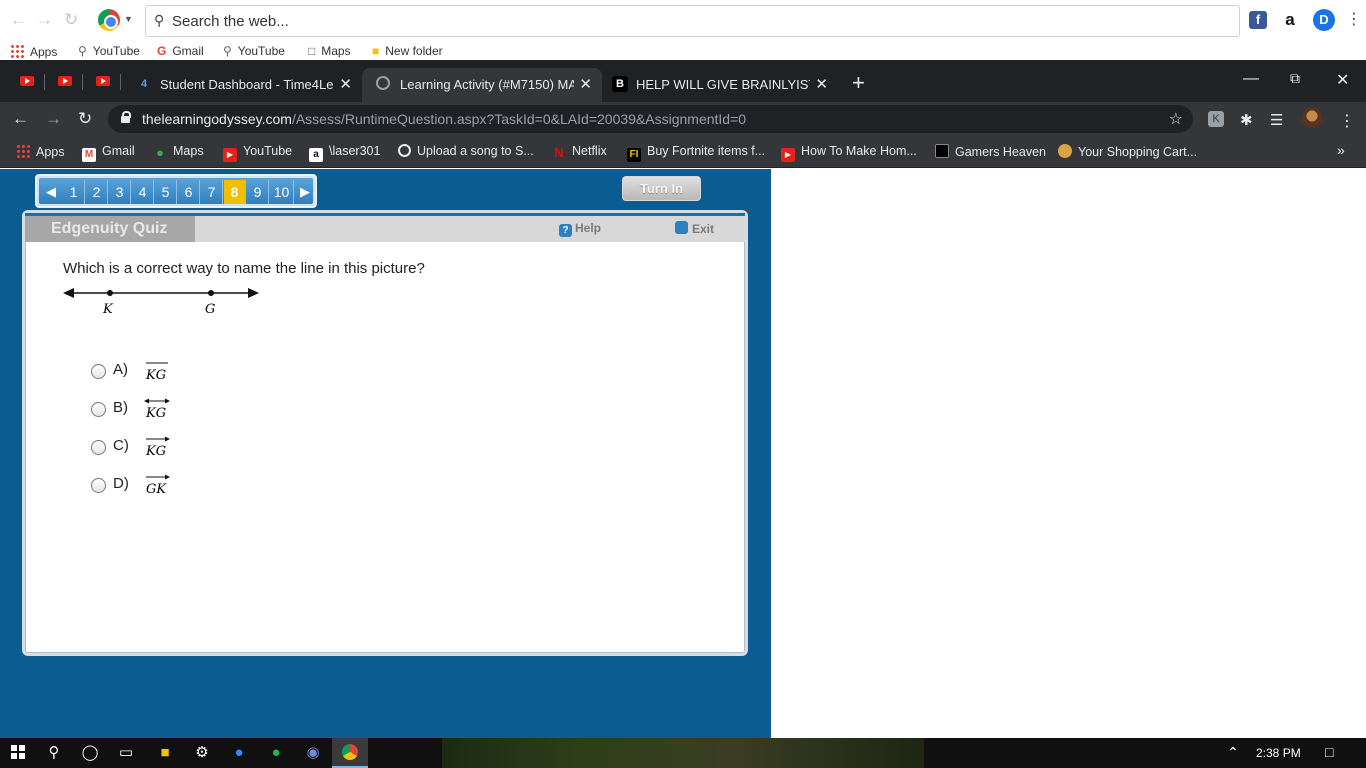 This screenshot has width=1366, height=768. I want to click on puzzle-extensions-icon: ✱, so click(1246, 120).